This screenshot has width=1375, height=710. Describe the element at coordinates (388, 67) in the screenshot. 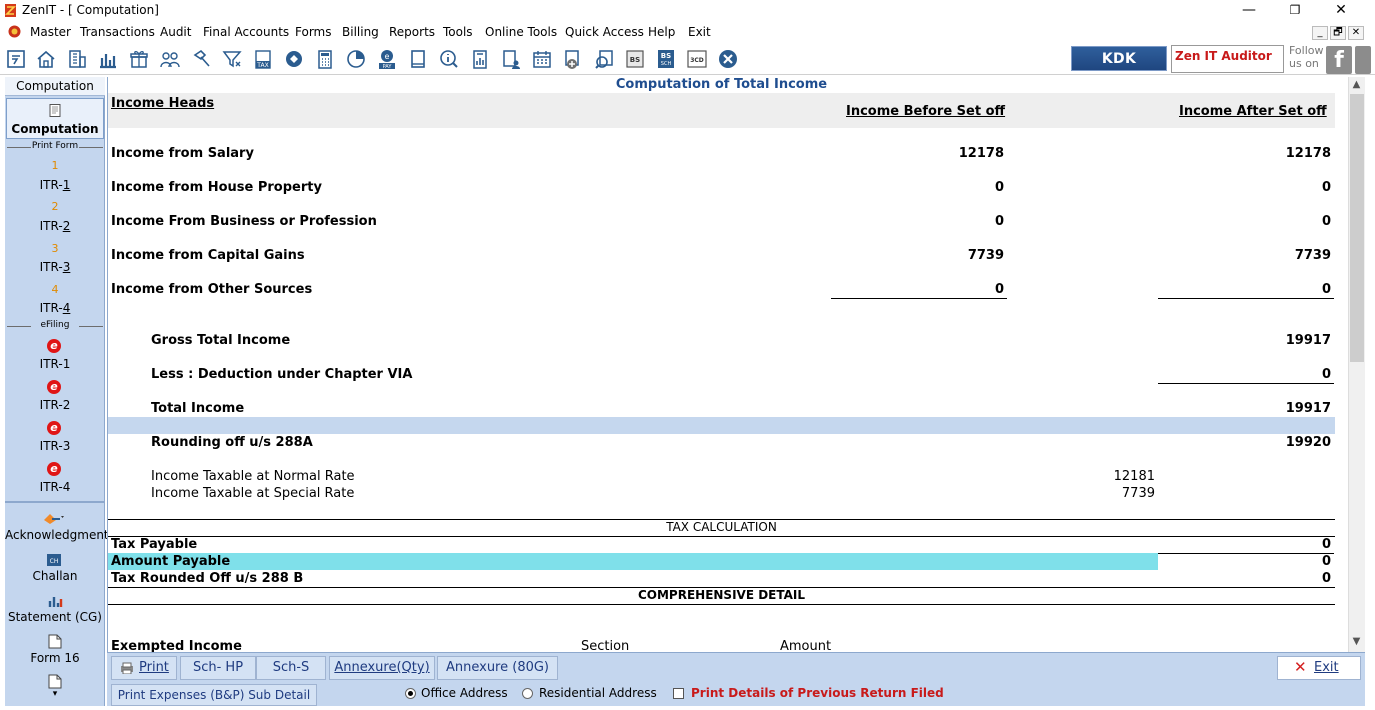

I see `pay-icon-label: PAY` at that location.